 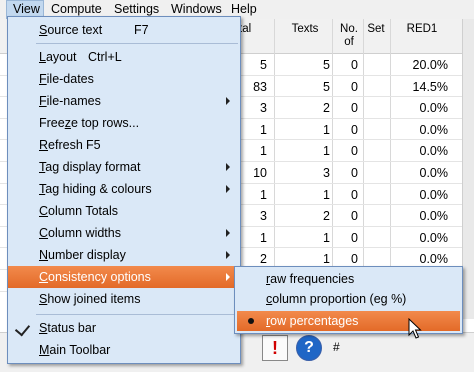 What do you see at coordinates (336, 347) in the screenshot?
I see `hash-label: #` at bounding box center [336, 347].